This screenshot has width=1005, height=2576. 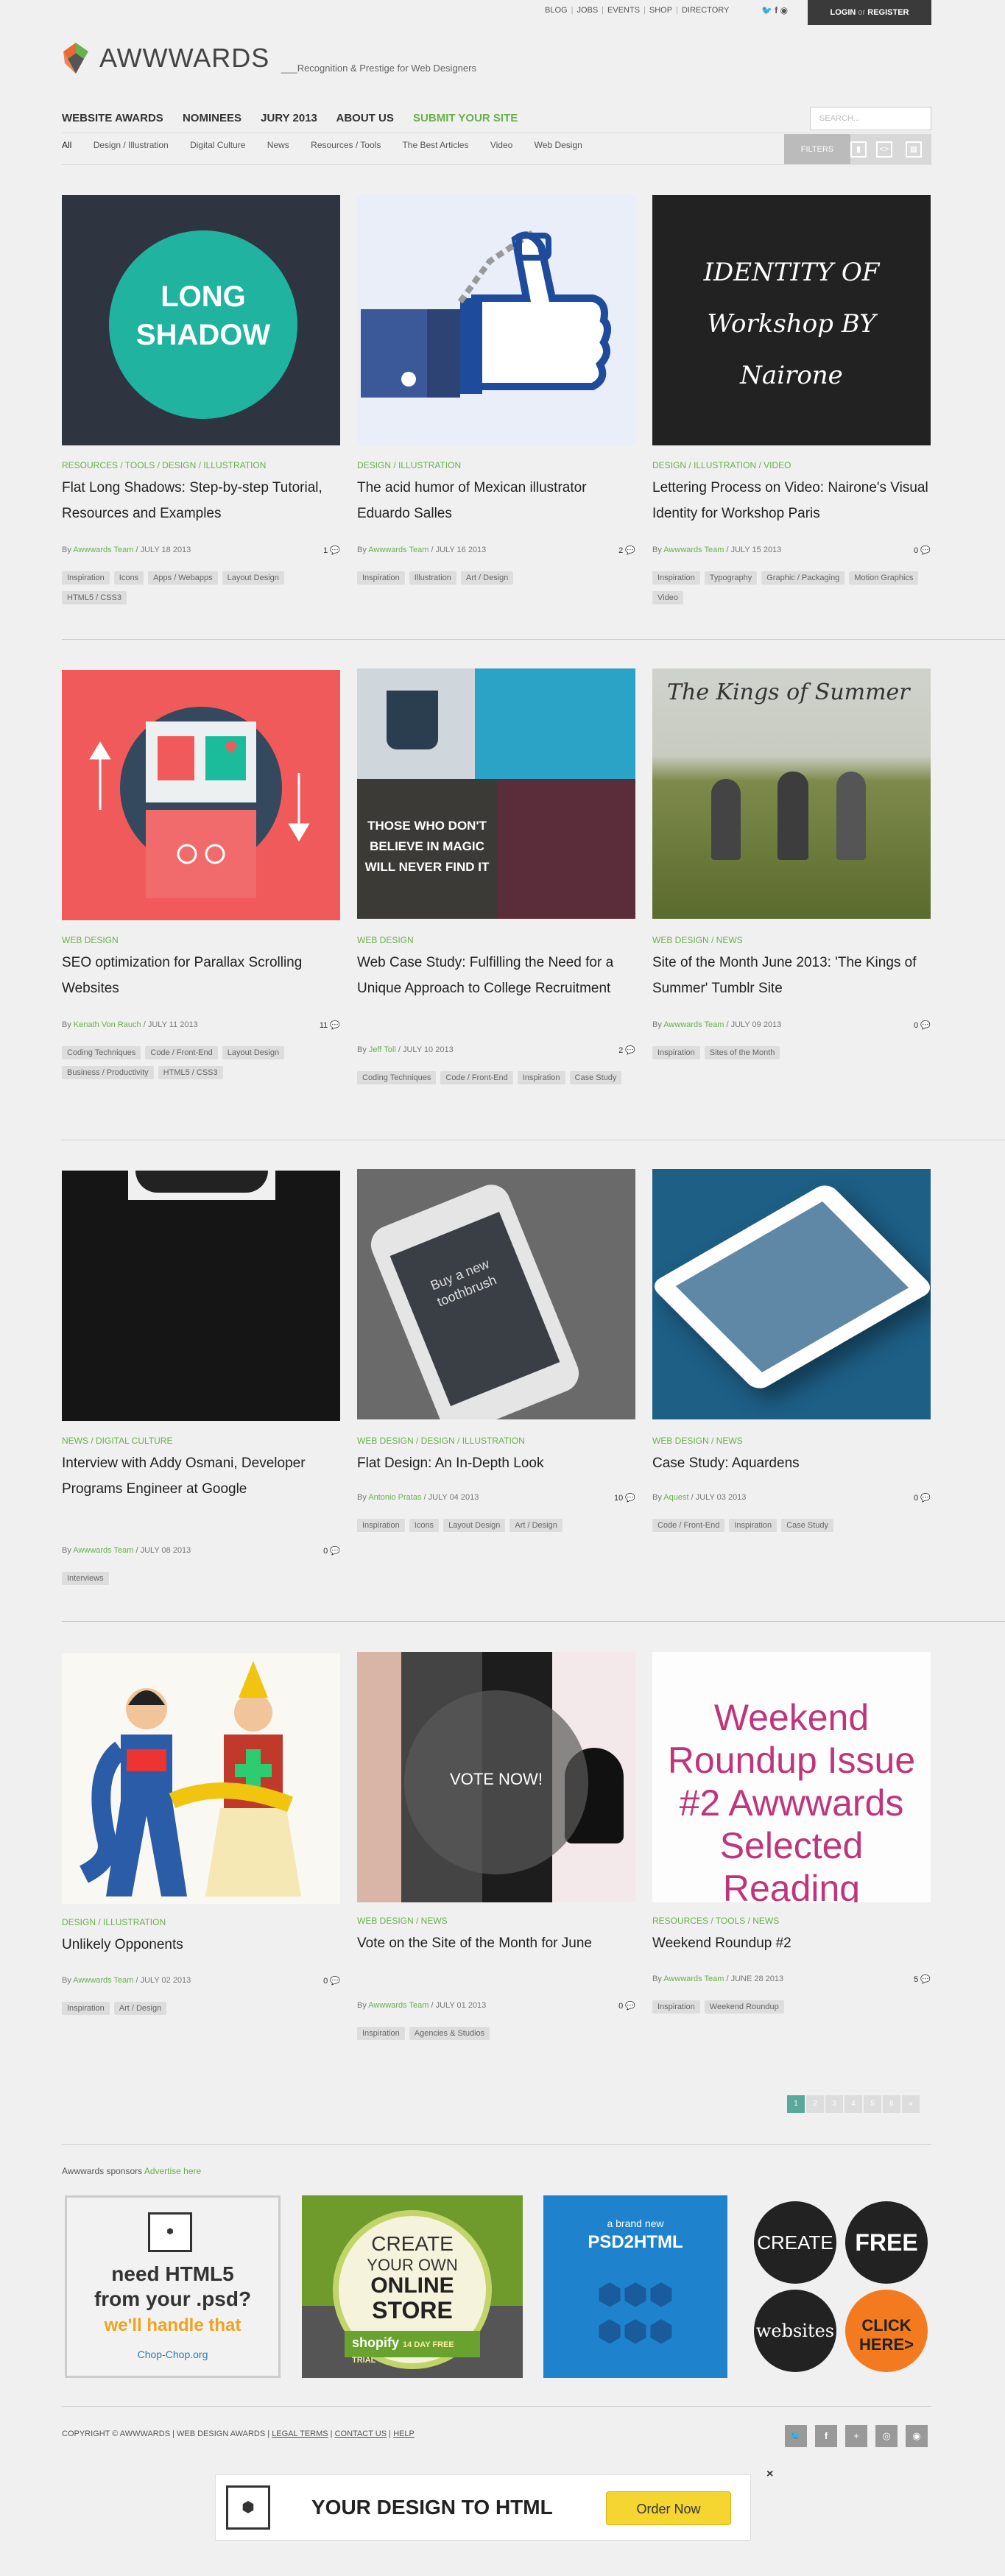 What do you see at coordinates (886, 2436) in the screenshot?
I see `pinterest-icon: ◎` at bounding box center [886, 2436].